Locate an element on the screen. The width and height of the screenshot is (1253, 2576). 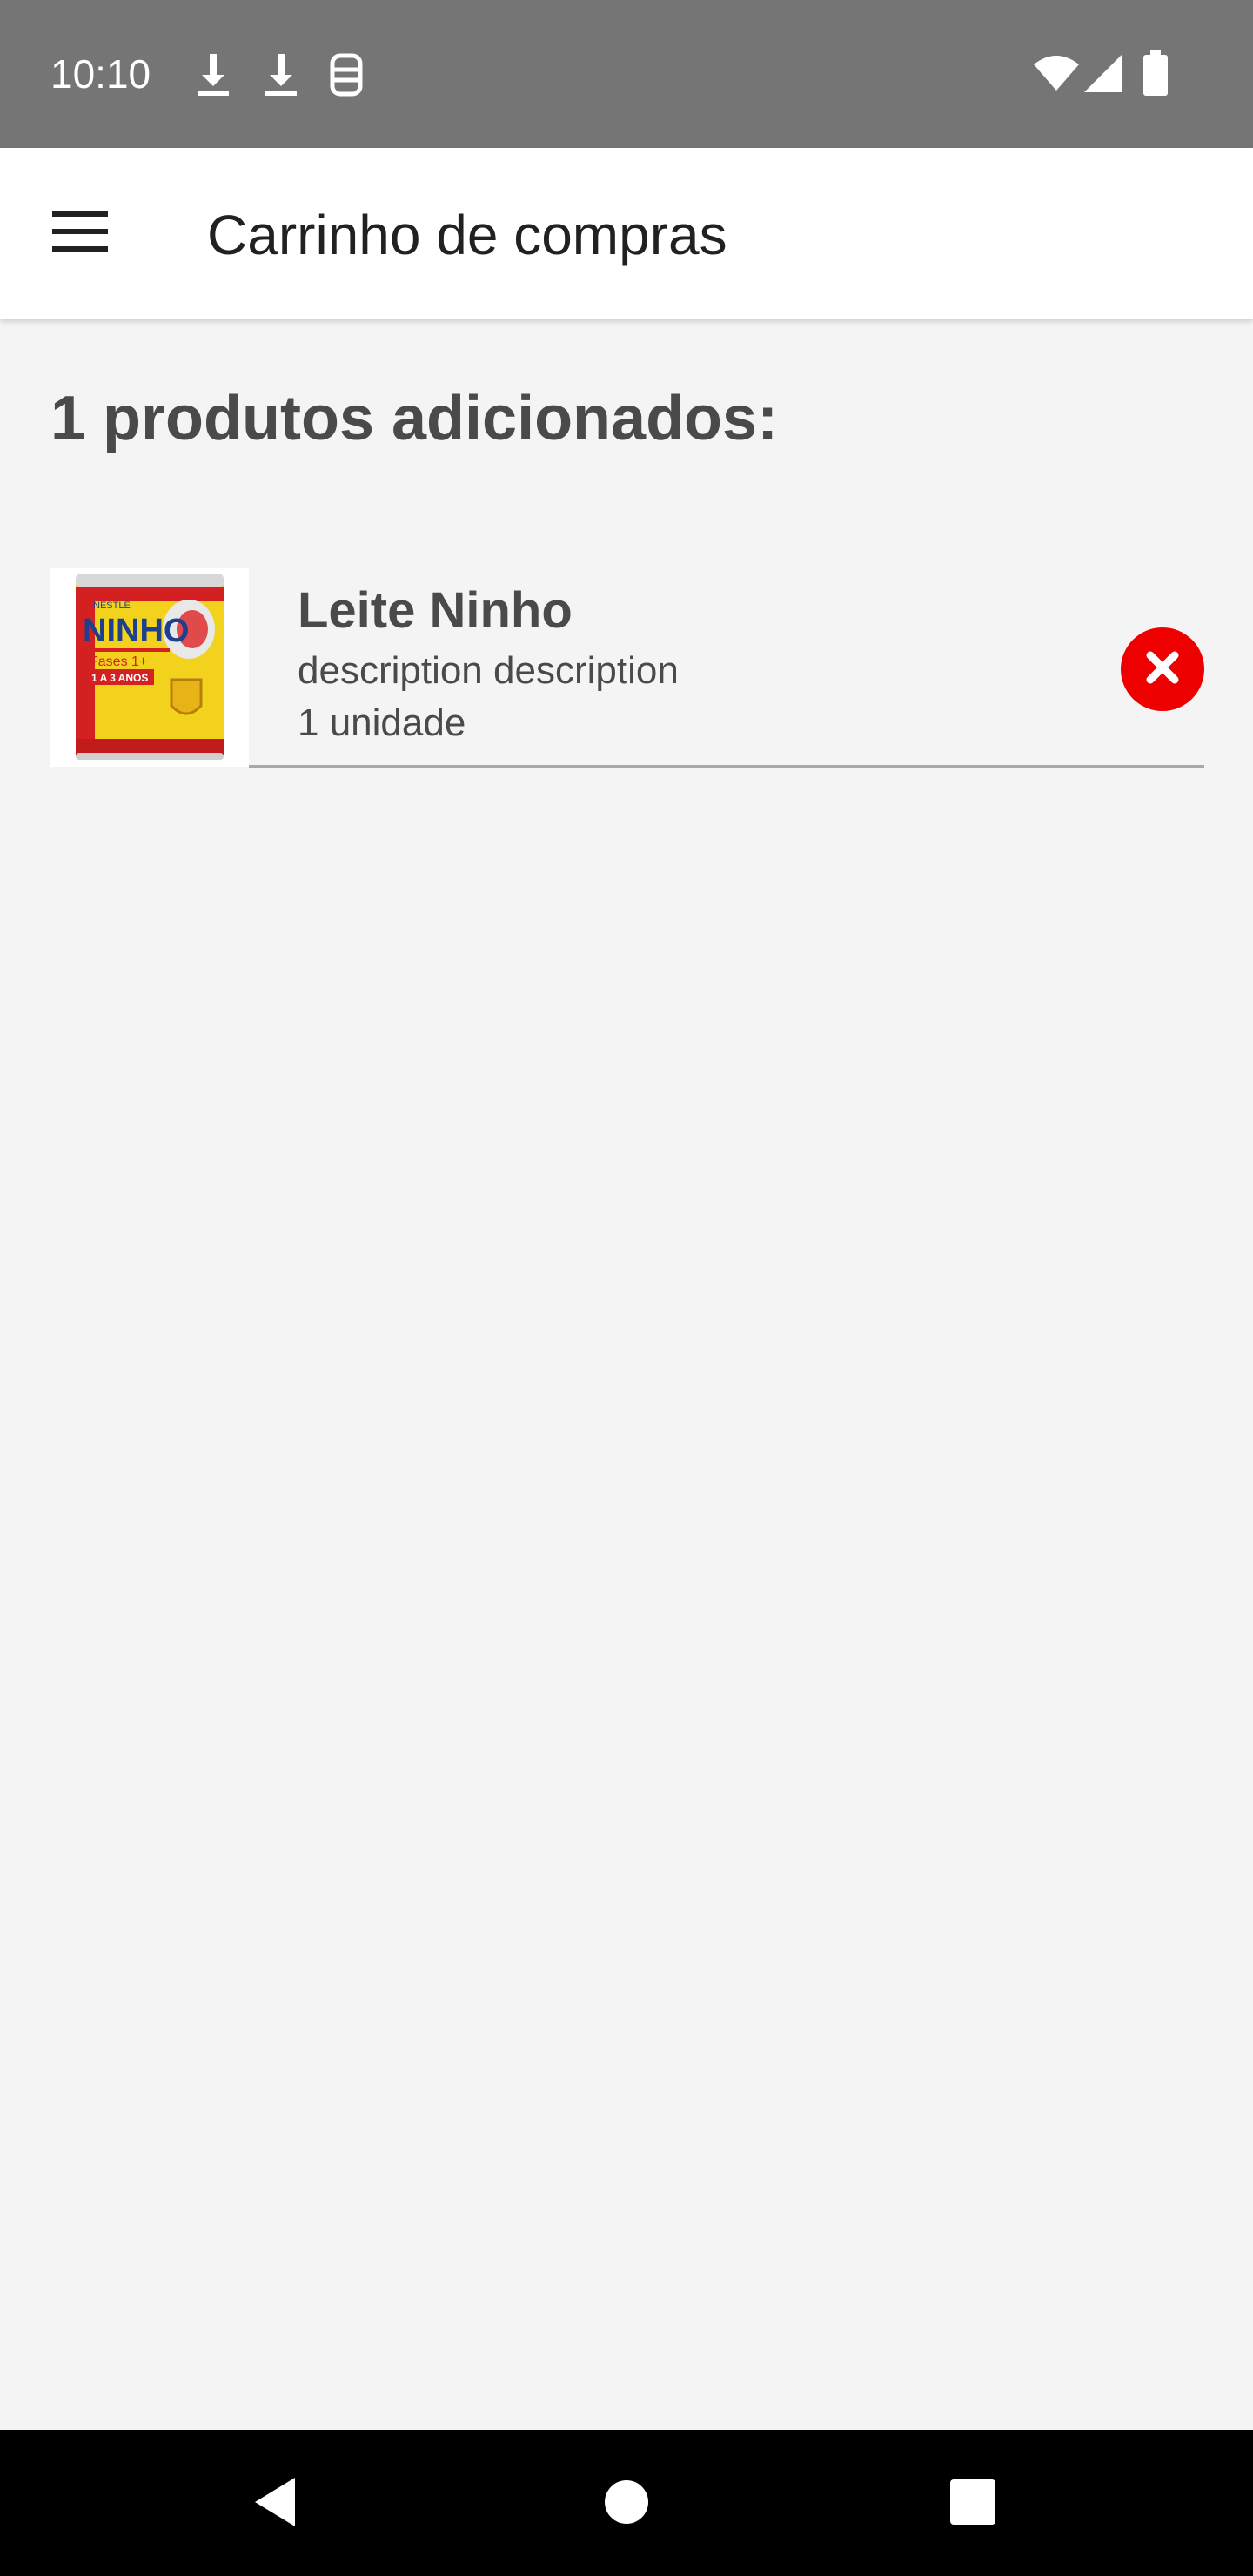
close-icon is located at coordinates (1162, 669).